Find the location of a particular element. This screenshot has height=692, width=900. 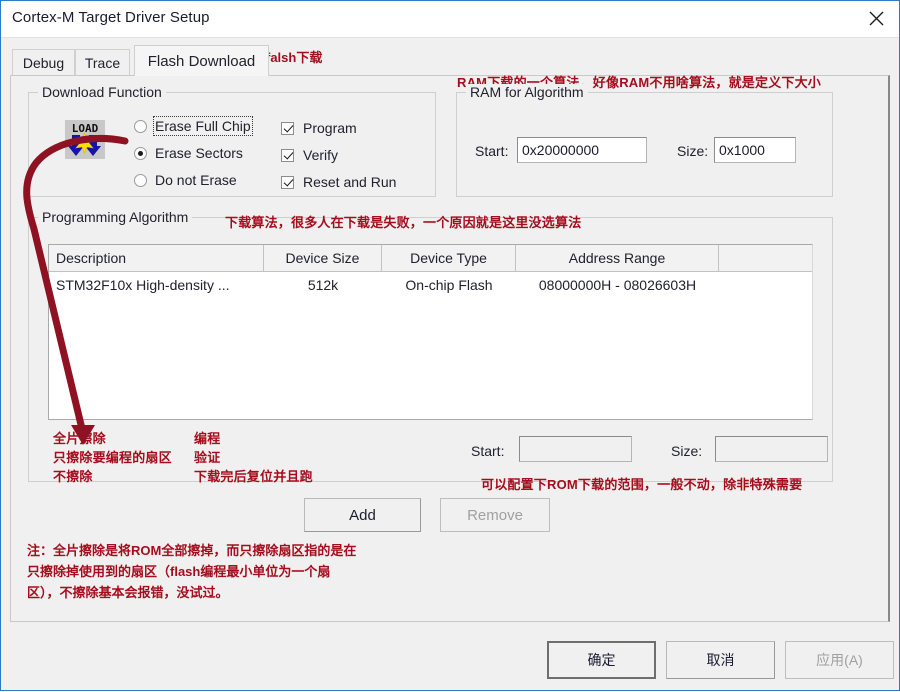

cell-device-type: On-chip Flash is located at coordinates (449, 284).